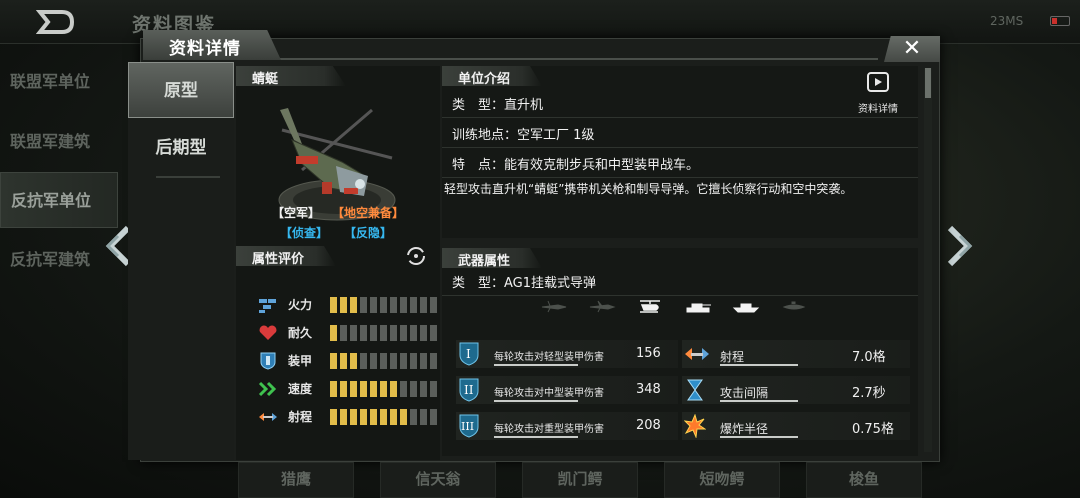 The height and width of the screenshot is (498, 1080). I want to click on tab-late-model: 后期型, so click(181, 148).